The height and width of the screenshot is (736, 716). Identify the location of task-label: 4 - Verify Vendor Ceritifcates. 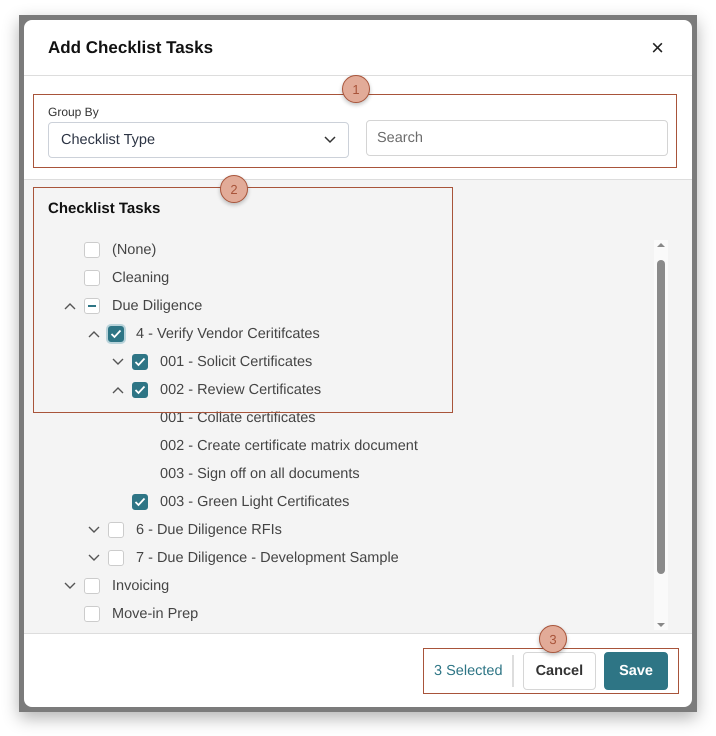
(228, 334).